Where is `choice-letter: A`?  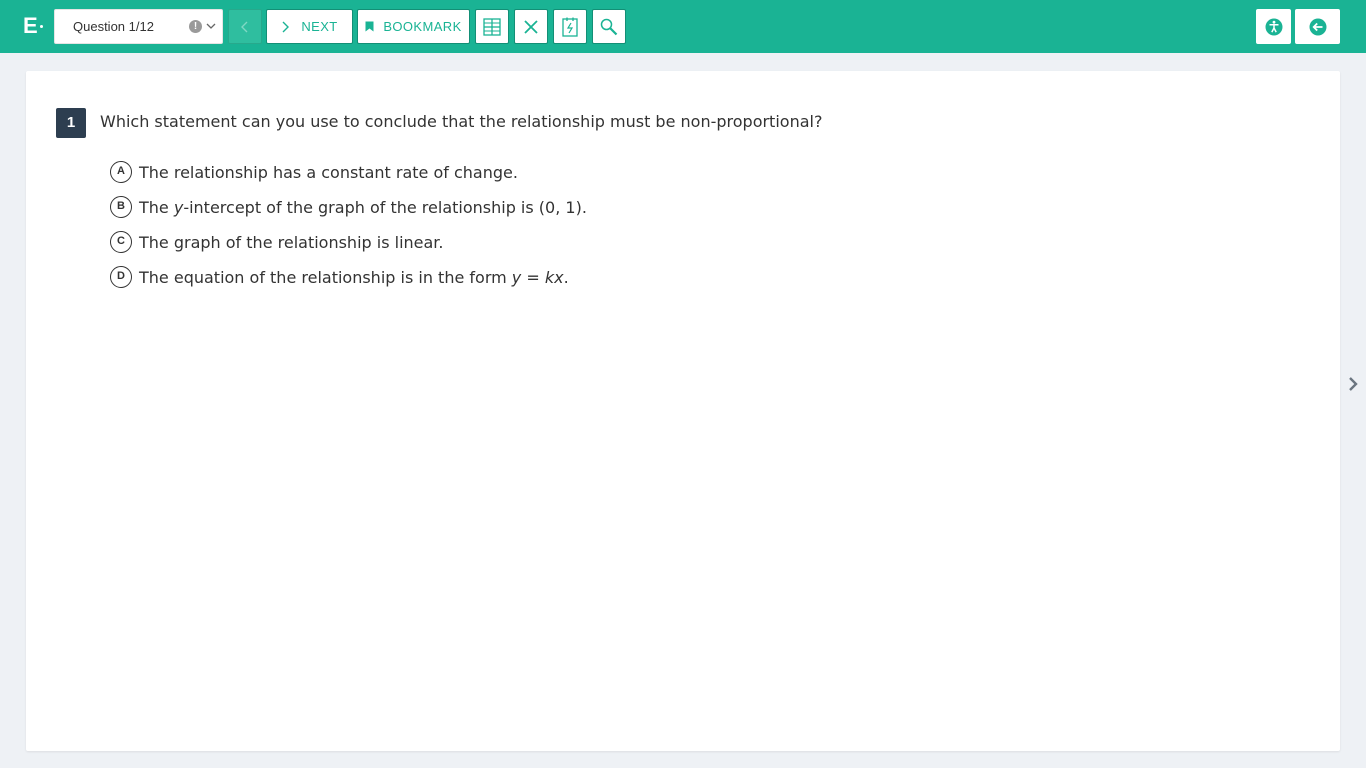
choice-letter: A is located at coordinates (121, 172).